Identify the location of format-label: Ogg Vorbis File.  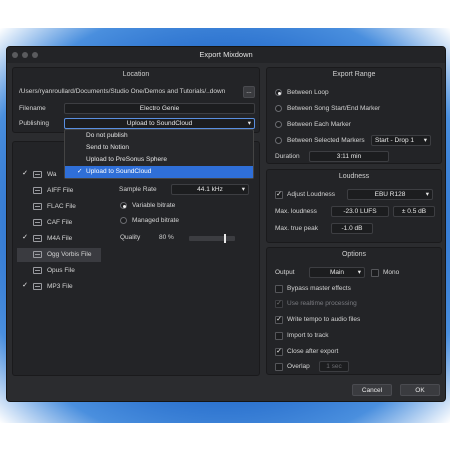
(69, 254).